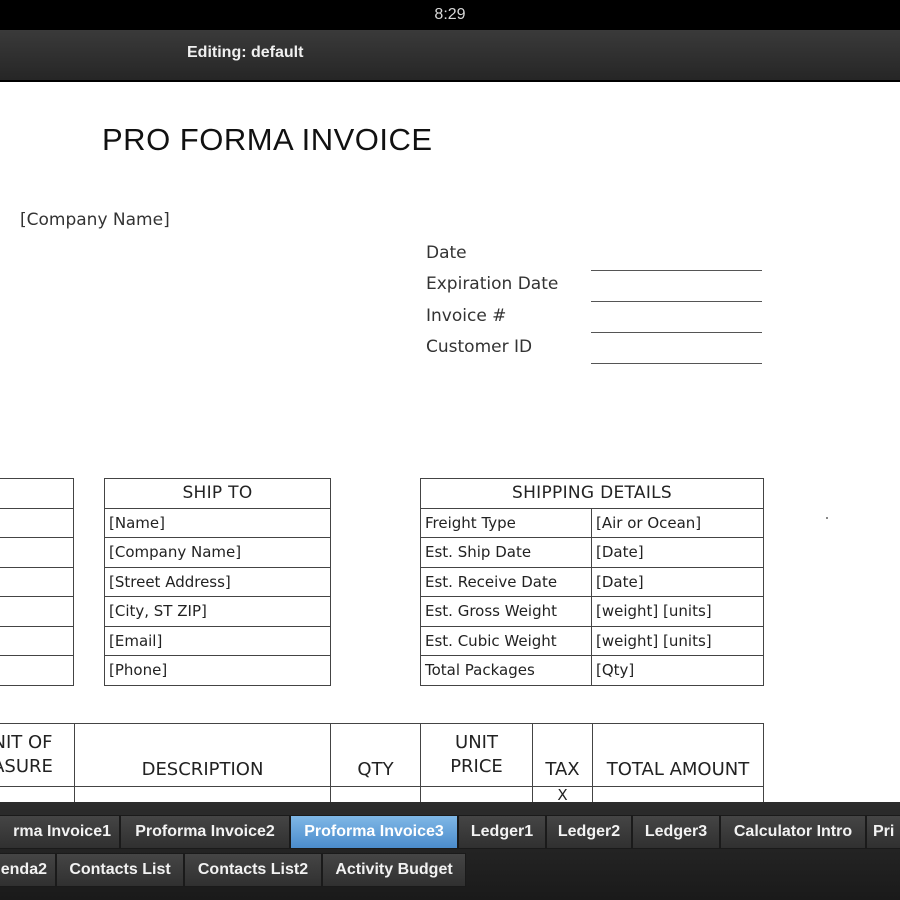 The image size is (900, 900). What do you see at coordinates (677, 522) in the screenshot?
I see `shipping-value: [Air or Ocean]` at bounding box center [677, 522].